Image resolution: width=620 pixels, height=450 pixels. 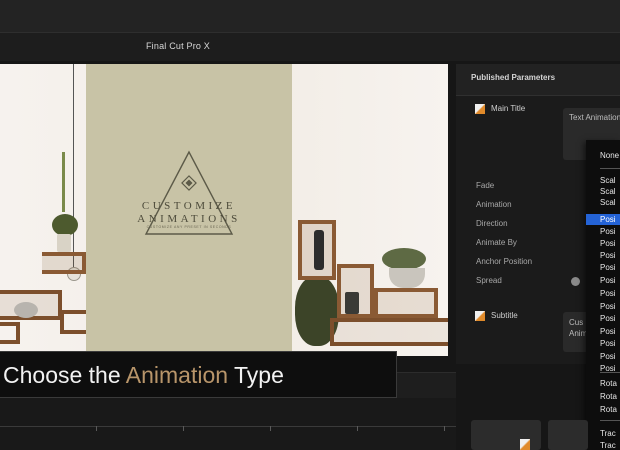 I want to click on round-pot, so click(x=407, y=278).